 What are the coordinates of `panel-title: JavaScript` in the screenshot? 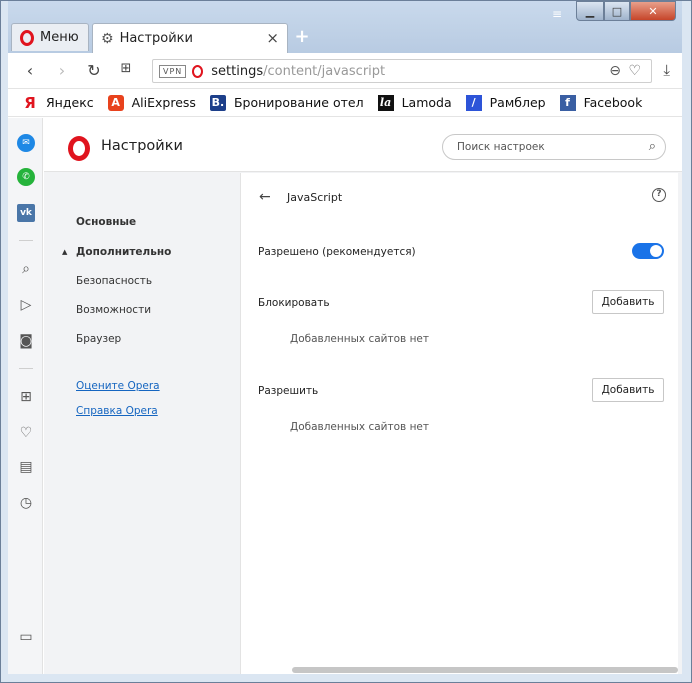 It's located at (315, 197).